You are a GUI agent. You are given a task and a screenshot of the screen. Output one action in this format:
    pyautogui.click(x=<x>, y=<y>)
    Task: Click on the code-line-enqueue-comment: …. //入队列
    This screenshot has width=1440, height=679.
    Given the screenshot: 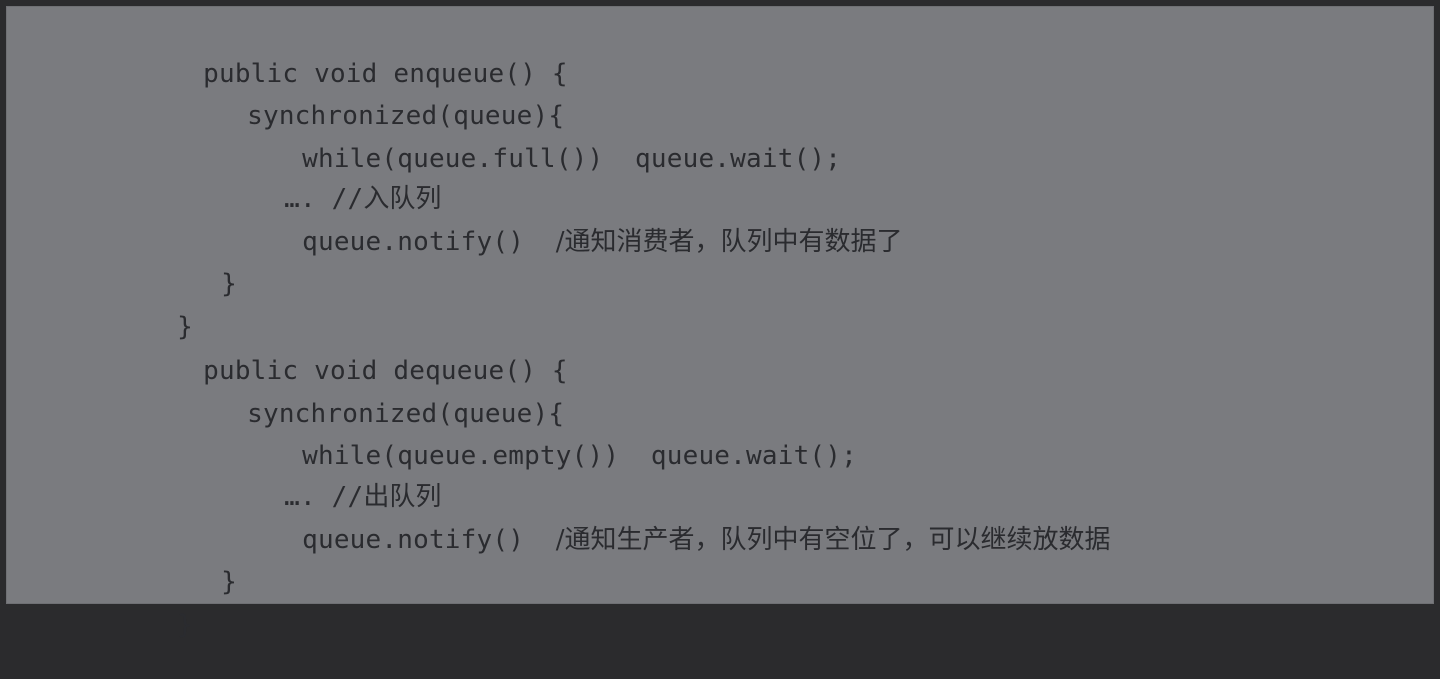 What is the action you would take?
    pyautogui.click(x=315, y=179)
    